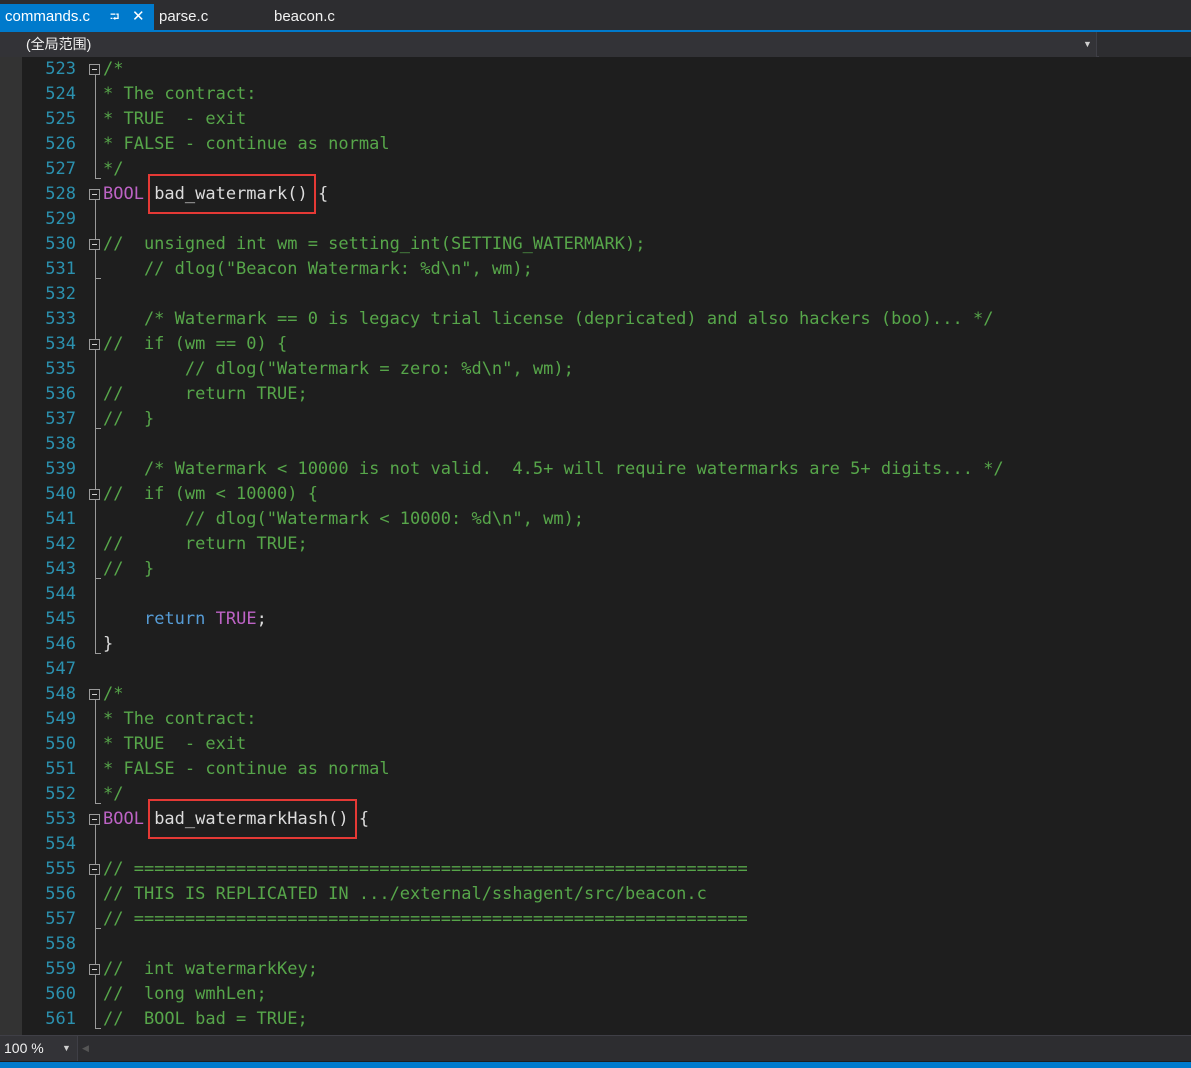 The height and width of the screenshot is (1068, 1191). What do you see at coordinates (85, 1048) in the screenshot?
I see `scroll-left-icon: ◀` at bounding box center [85, 1048].